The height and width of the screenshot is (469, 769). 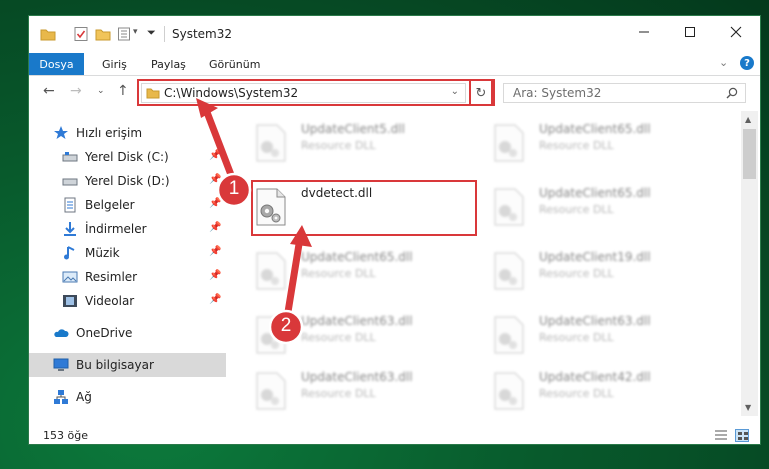 What do you see at coordinates (234, 188) in the screenshot?
I see `step-1-label: 1` at bounding box center [234, 188].